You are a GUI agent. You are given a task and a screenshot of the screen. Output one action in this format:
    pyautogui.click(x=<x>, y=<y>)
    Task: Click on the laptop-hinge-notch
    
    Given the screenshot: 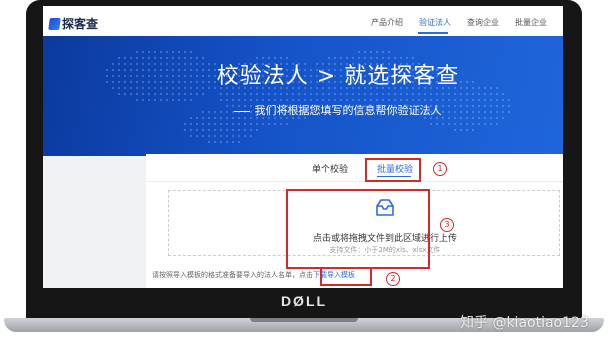 What is the action you would take?
    pyautogui.click(x=304, y=320)
    